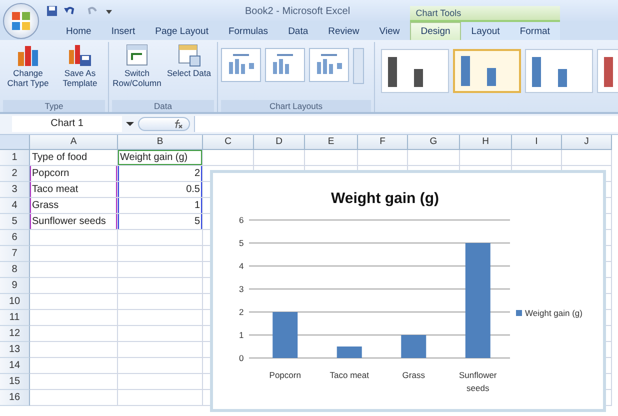  Describe the element at coordinates (553, 313) in the screenshot. I see `legend-label: Weight gain (g)` at that location.